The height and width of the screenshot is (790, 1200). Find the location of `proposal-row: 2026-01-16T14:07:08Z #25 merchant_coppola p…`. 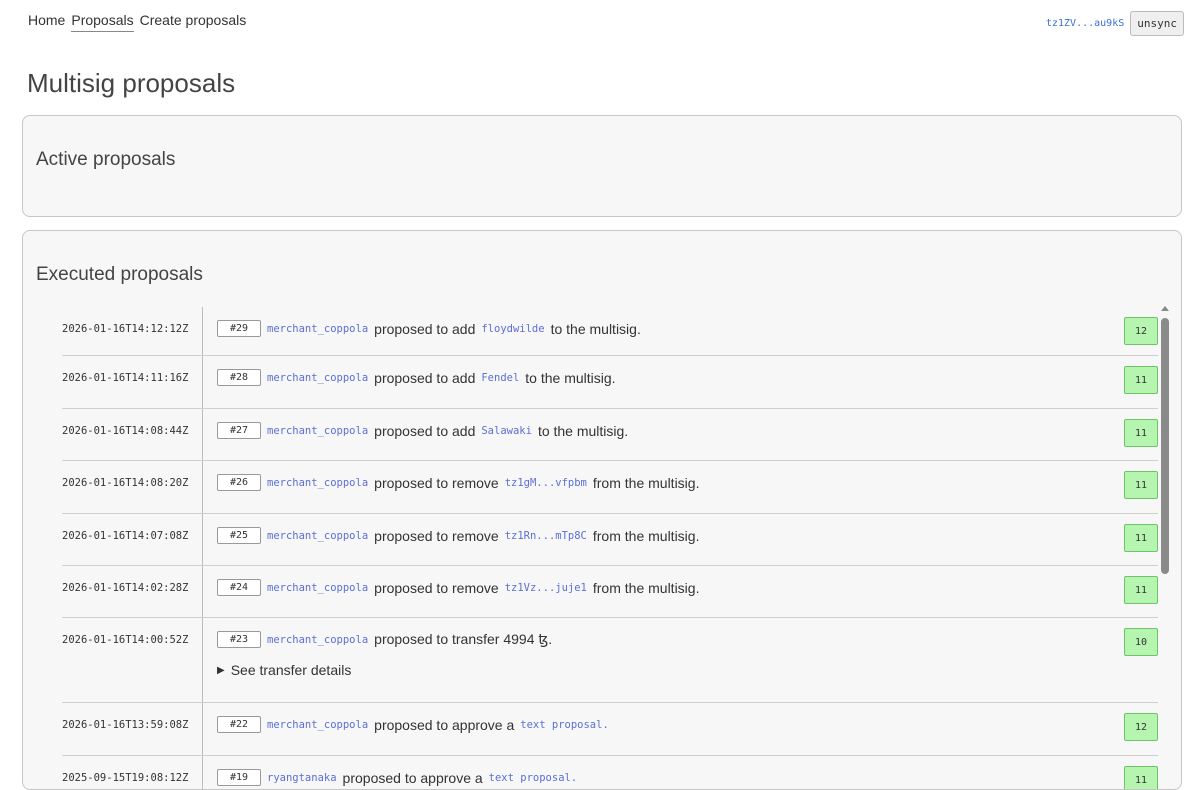

proposal-row: 2026-01-16T14:07:08Z #25 merchant_coppola p… is located at coordinates (610, 540).